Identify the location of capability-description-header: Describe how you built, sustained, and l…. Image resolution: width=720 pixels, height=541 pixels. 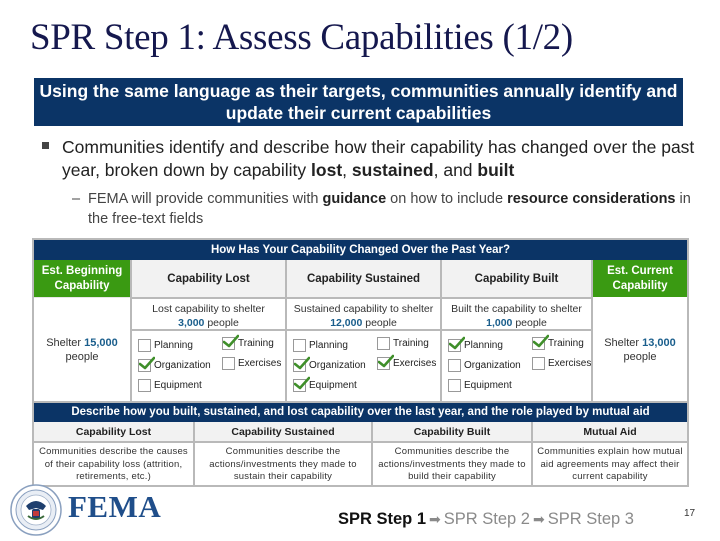
(360, 412).